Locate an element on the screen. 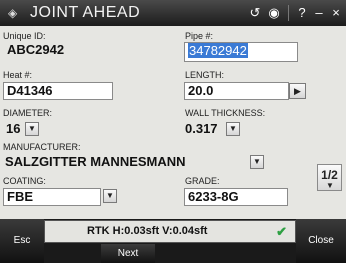  manufacturer-label: MANUFACTURER: is located at coordinates (42, 147).